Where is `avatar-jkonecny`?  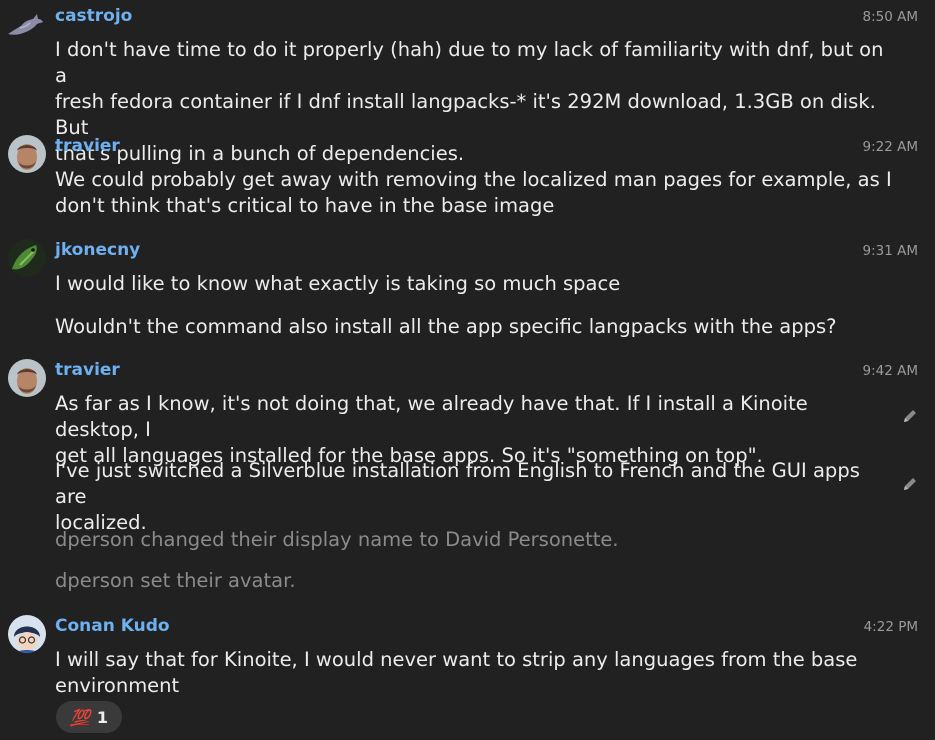 avatar-jkonecny is located at coordinates (27, 258).